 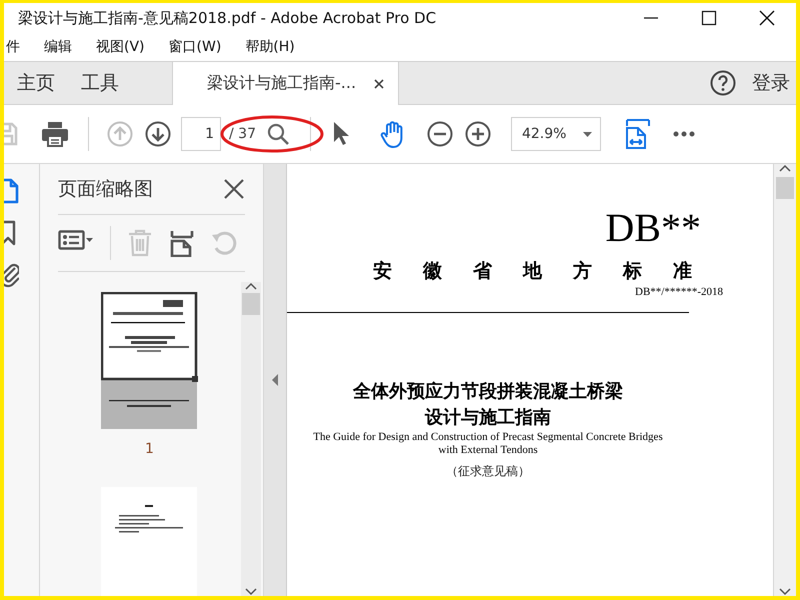 What do you see at coordinates (55, 134) in the screenshot?
I see `print-icon` at bounding box center [55, 134].